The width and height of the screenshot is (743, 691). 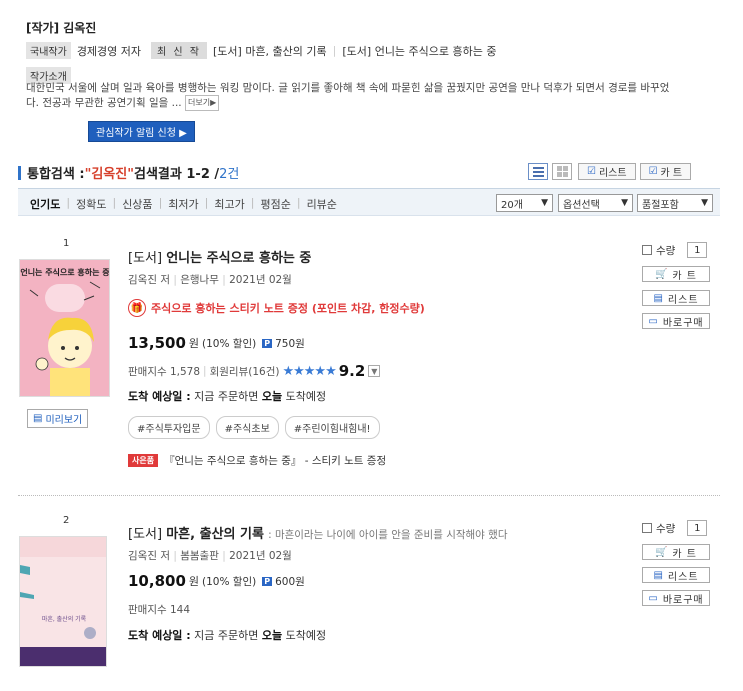 What do you see at coordinates (229, 174) in the screenshot?
I see `result-total: 2건` at bounding box center [229, 174].